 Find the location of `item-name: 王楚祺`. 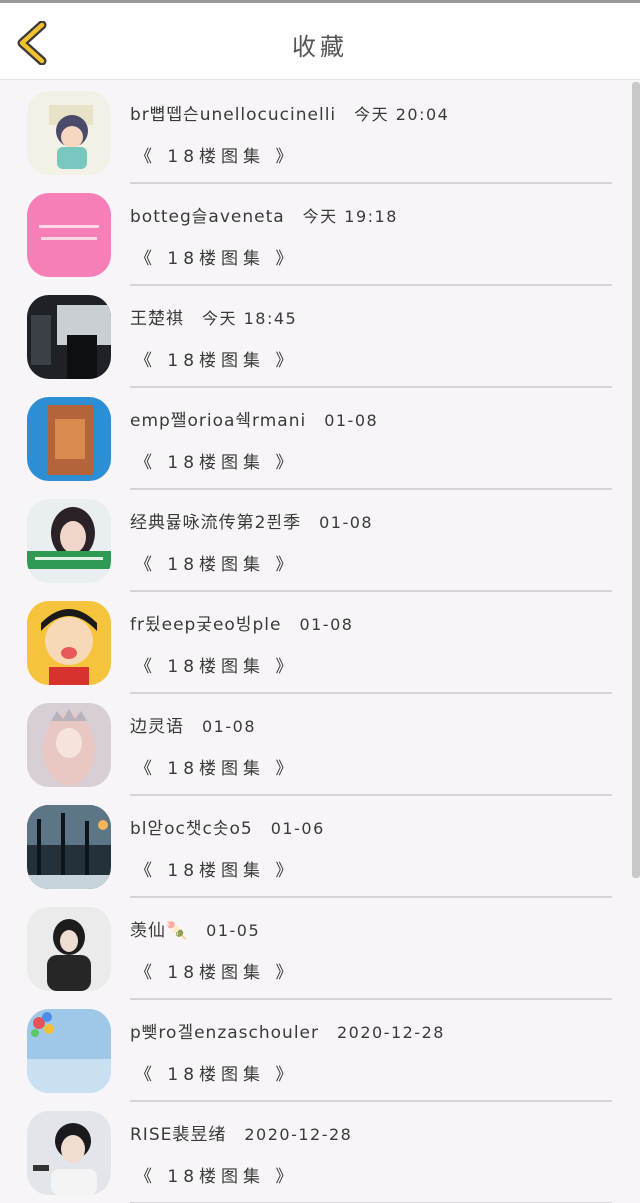

item-name: 王楚祺 is located at coordinates (157, 319).